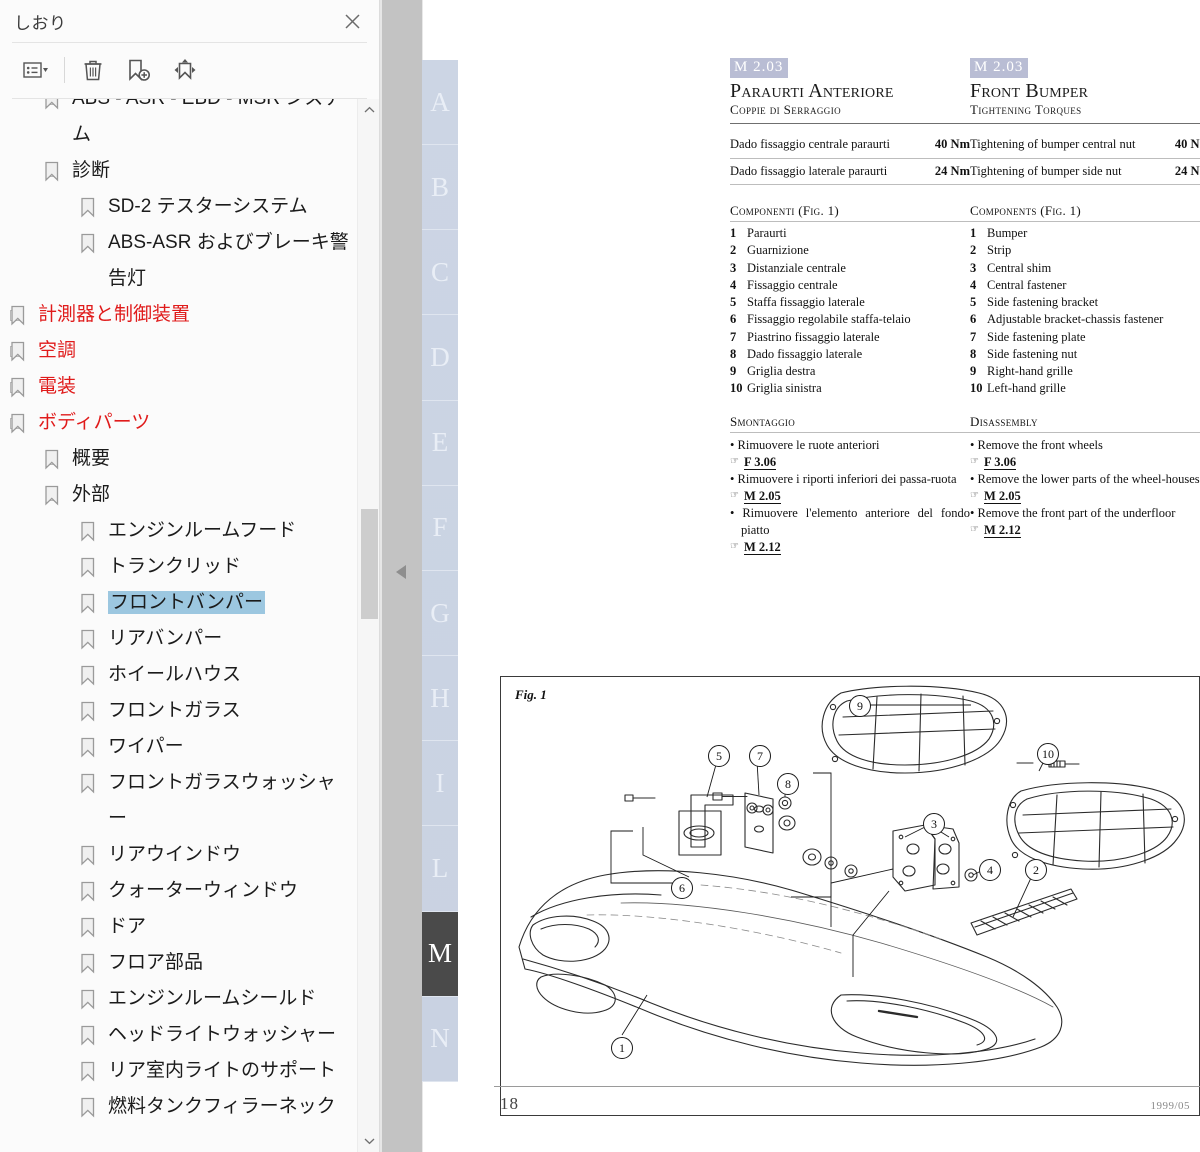  I want to click on bookmark-item: 空調, so click(179, 351).